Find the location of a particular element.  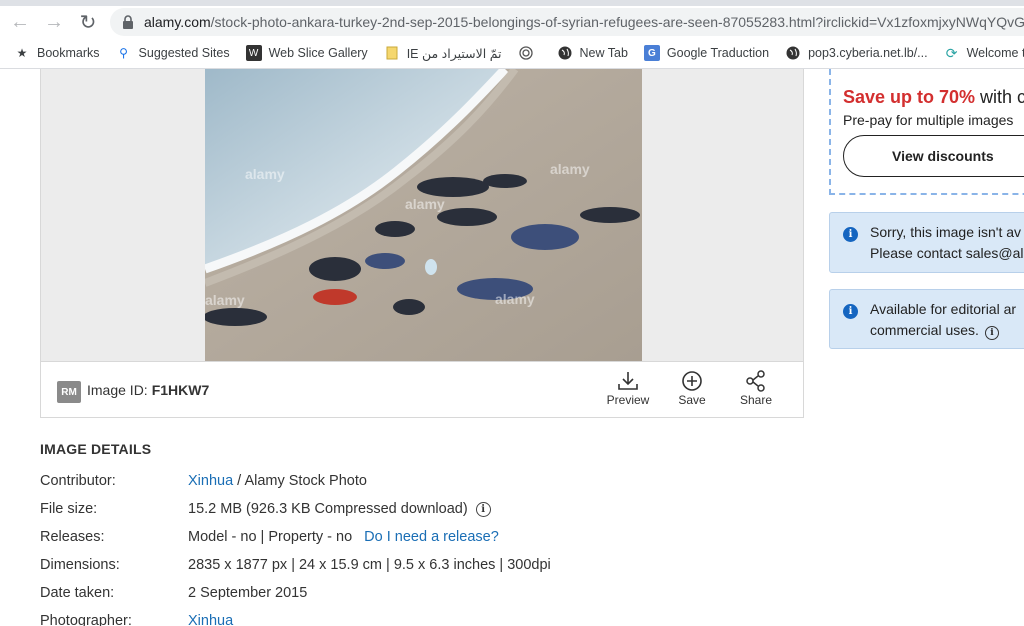

translate-icon: G is located at coordinates (651, 53).